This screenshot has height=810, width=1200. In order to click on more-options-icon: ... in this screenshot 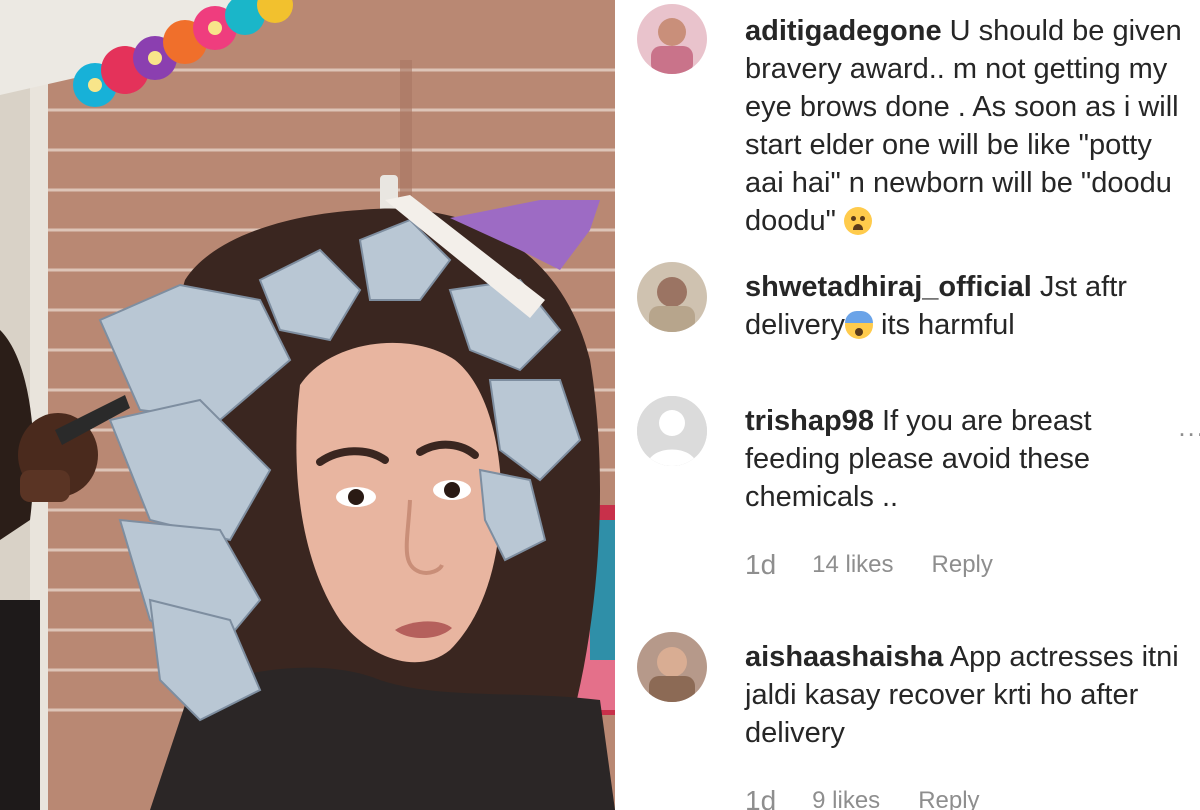, I will do `click(1189, 427)`.